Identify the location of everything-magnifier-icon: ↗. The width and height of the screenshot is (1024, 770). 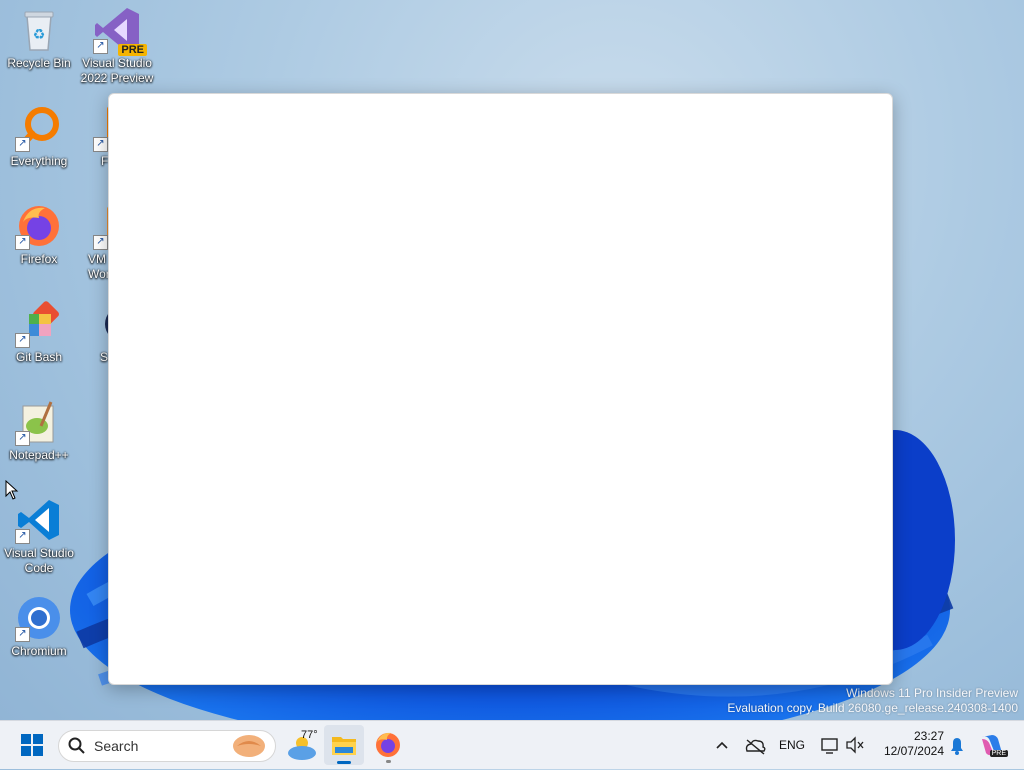
(39, 128).